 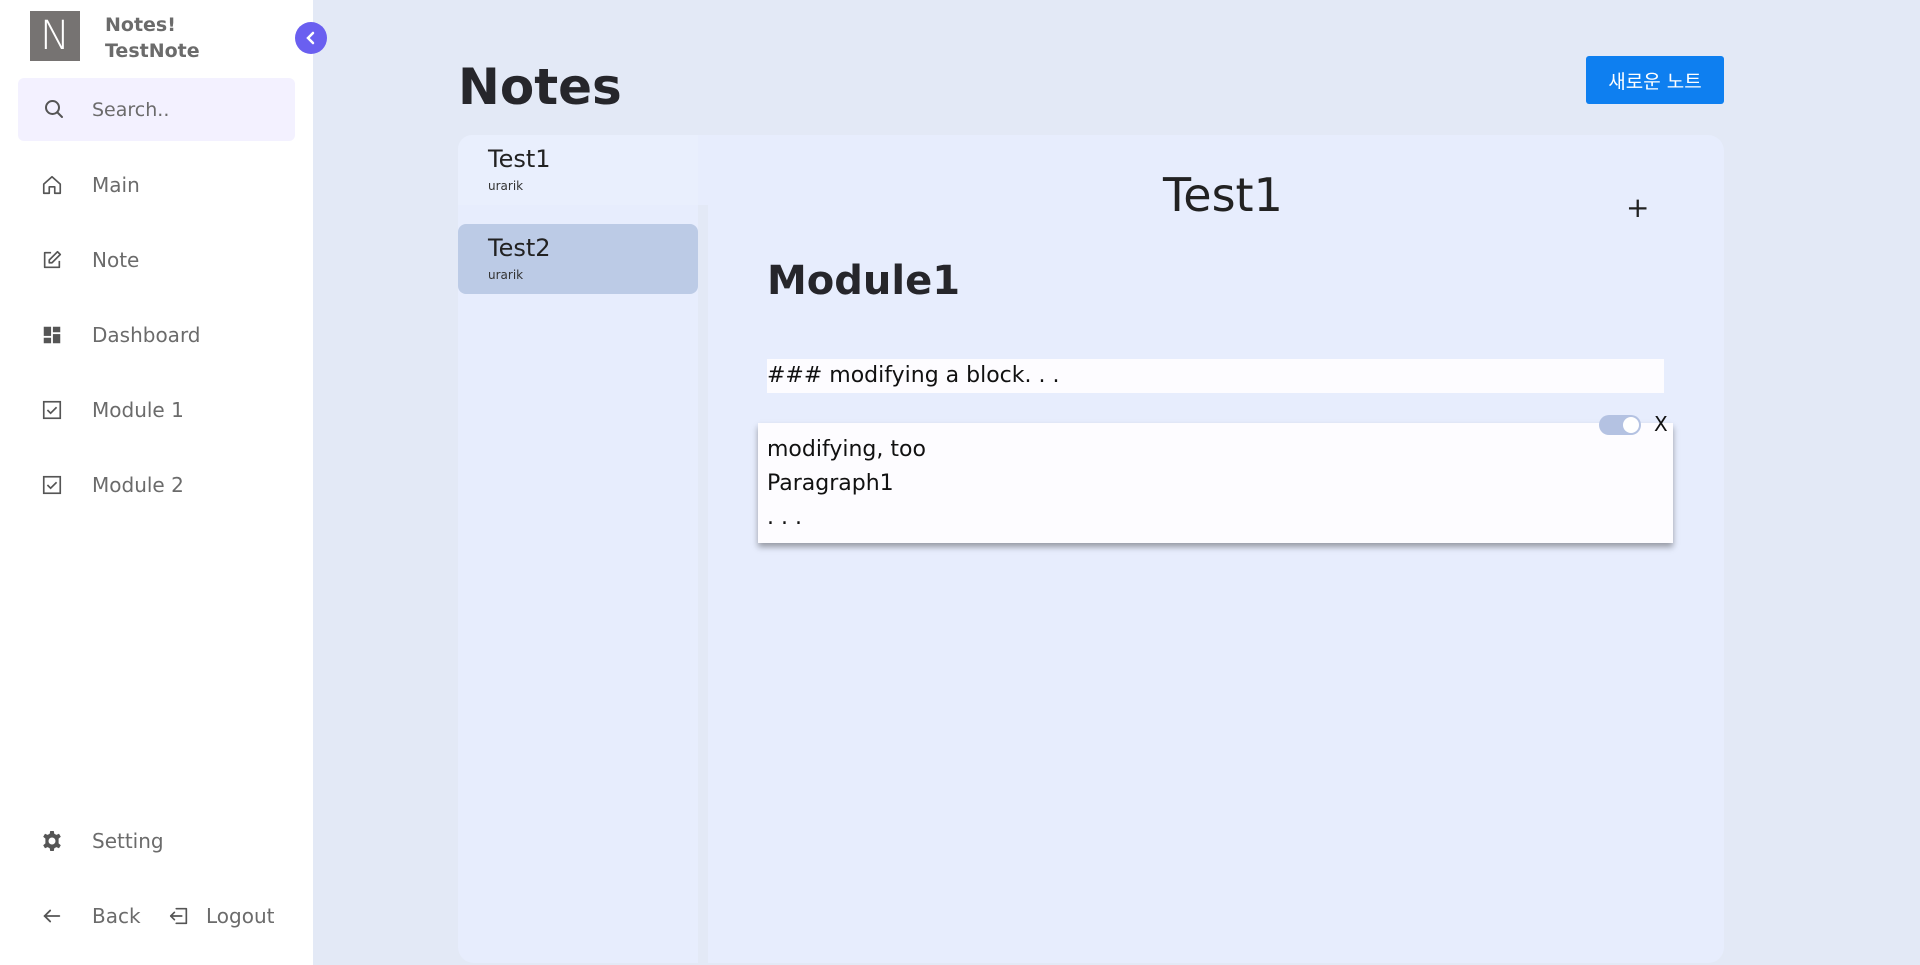 I want to click on home-icon, so click(x=52, y=185).